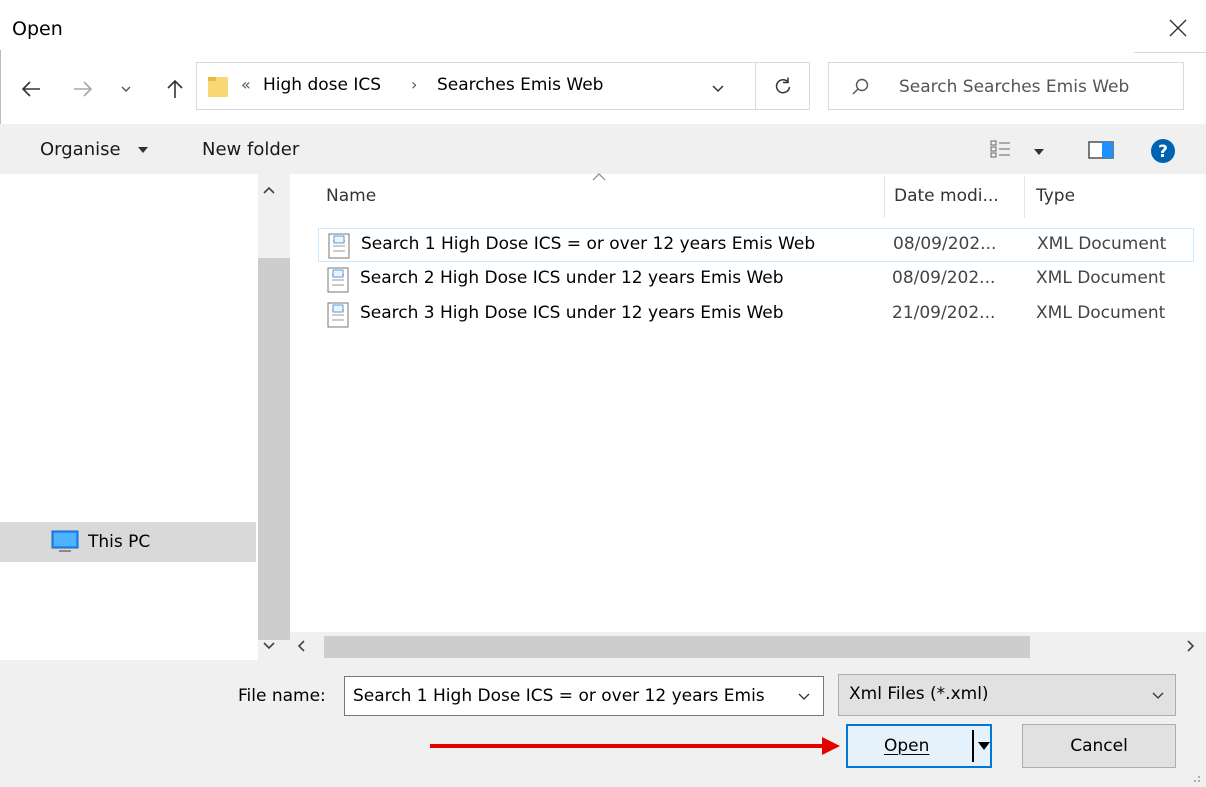  Describe the element at coordinates (1007, 695) in the screenshot. I see `file-type-select: Xml Files (*.xml)` at that location.